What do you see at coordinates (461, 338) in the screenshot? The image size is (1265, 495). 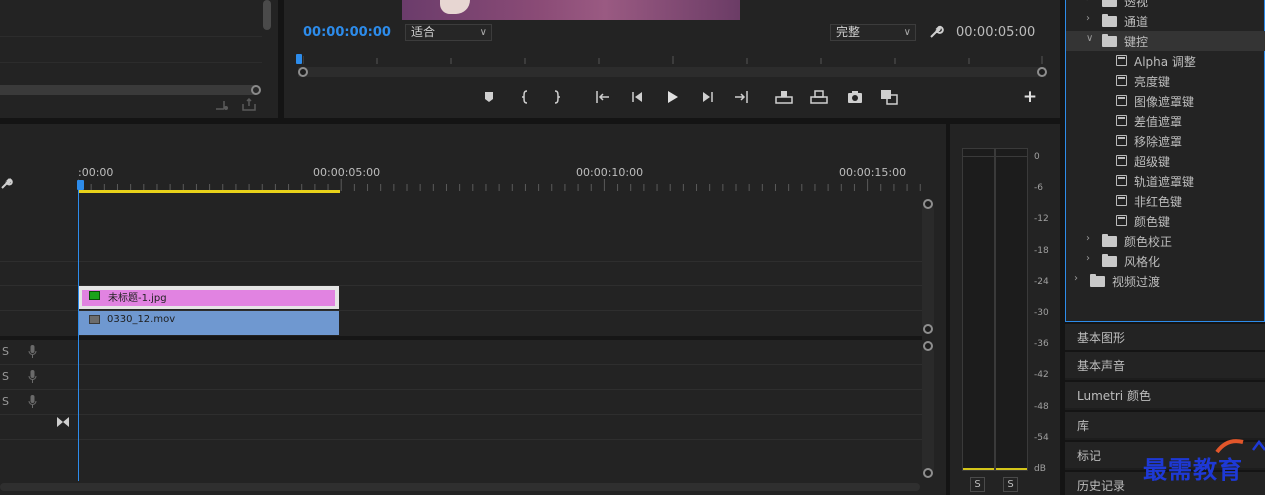 I see `video-audio-divider` at bounding box center [461, 338].